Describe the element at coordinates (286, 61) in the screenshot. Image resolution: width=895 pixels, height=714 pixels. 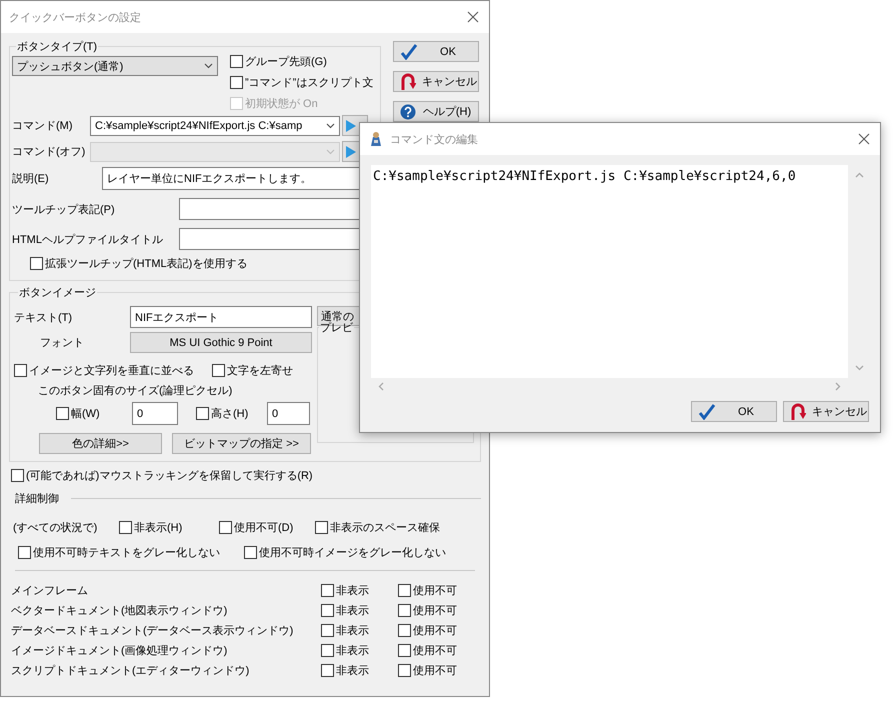
I see `checkbox-label: グループ先頭(G)` at that location.